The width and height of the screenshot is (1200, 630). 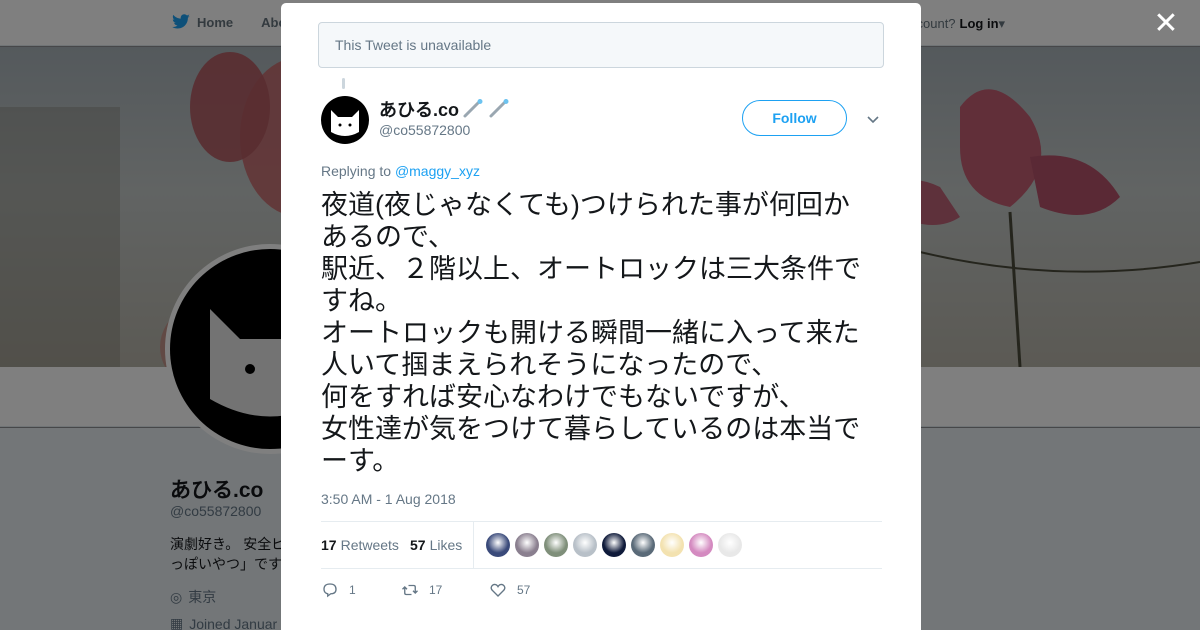 I want to click on replying-to: Replying to @maggy_xyz, so click(x=400, y=171).